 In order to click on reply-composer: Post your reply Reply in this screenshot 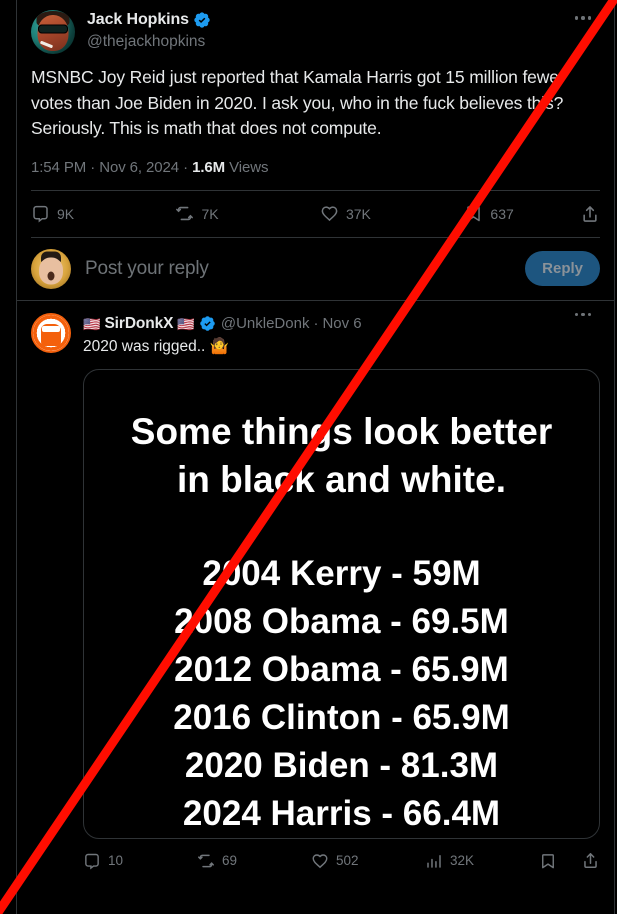, I will do `click(315, 269)`.